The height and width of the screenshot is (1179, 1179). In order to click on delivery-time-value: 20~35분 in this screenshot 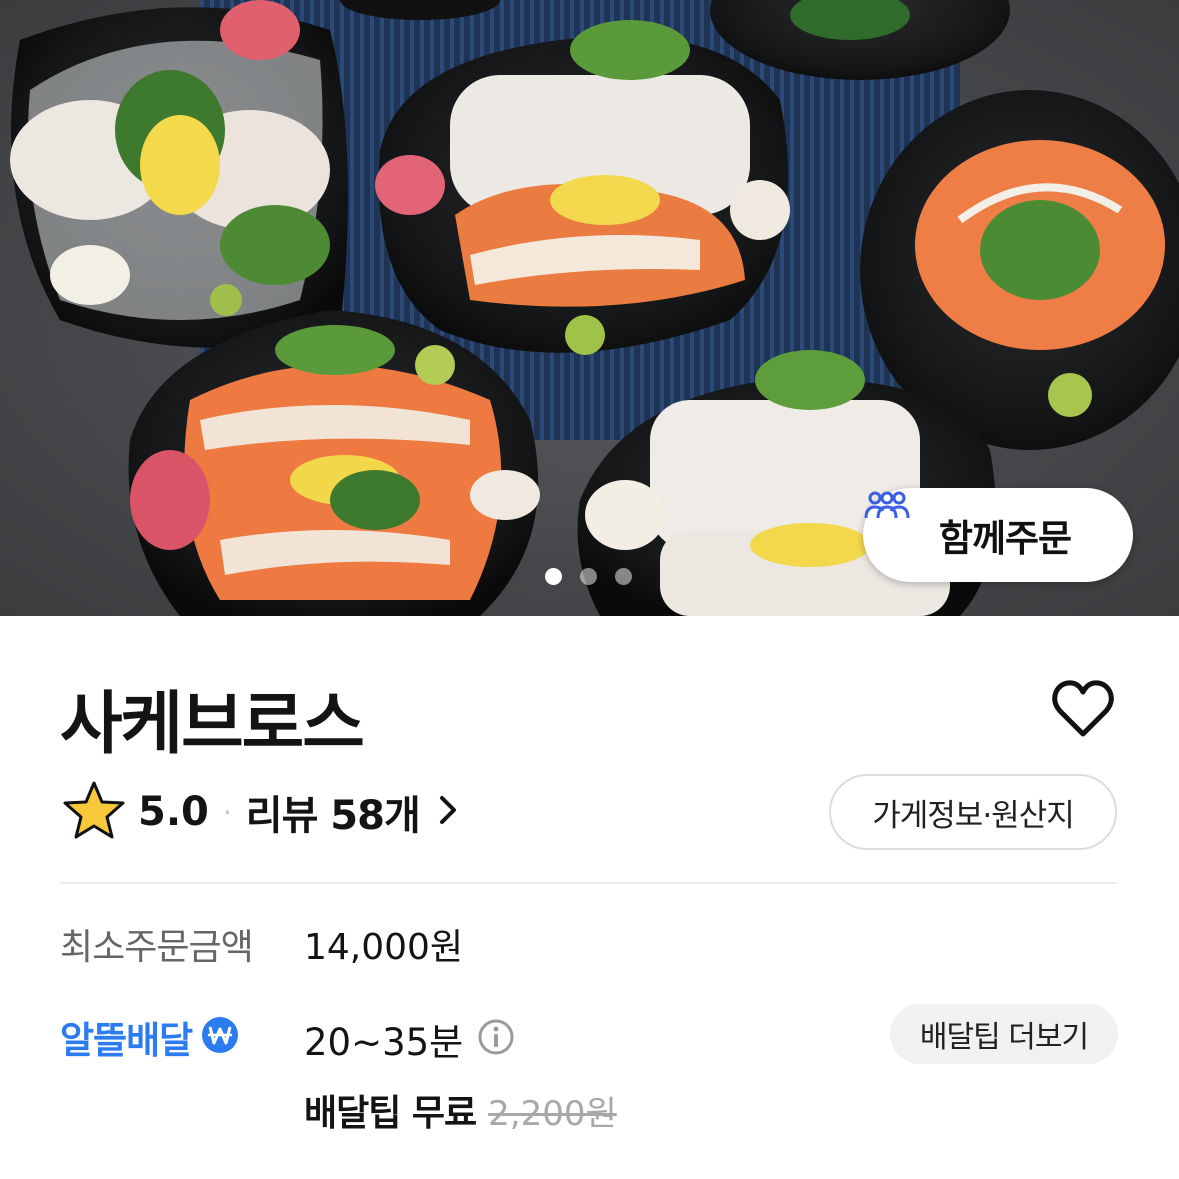, I will do `click(384, 1042)`.